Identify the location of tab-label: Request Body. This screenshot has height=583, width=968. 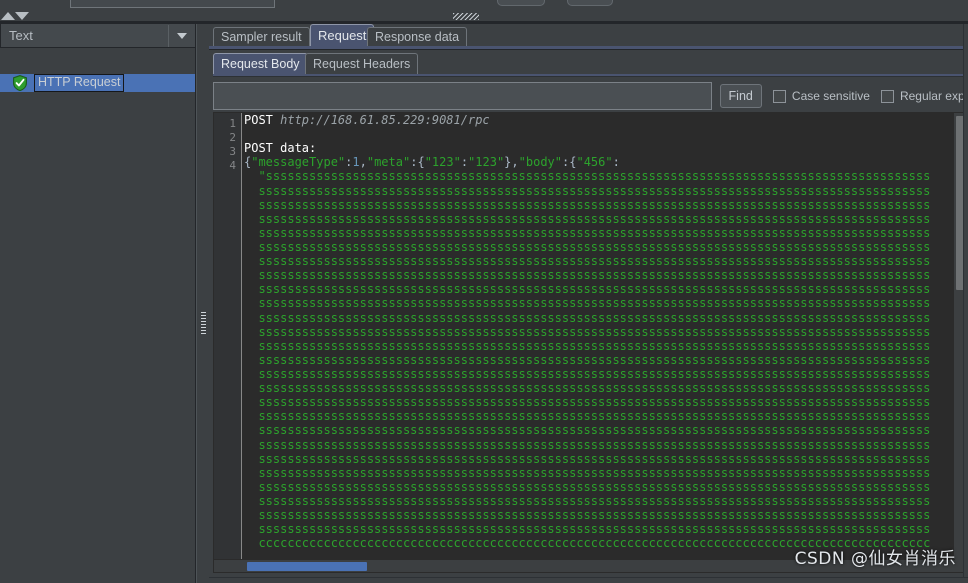
(260, 64).